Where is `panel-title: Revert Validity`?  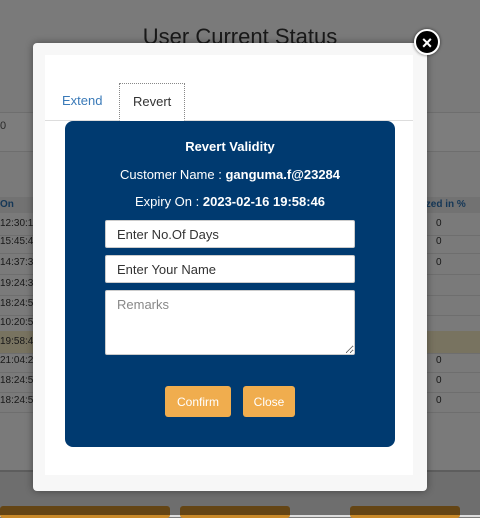
panel-title: Revert Validity is located at coordinates (230, 146).